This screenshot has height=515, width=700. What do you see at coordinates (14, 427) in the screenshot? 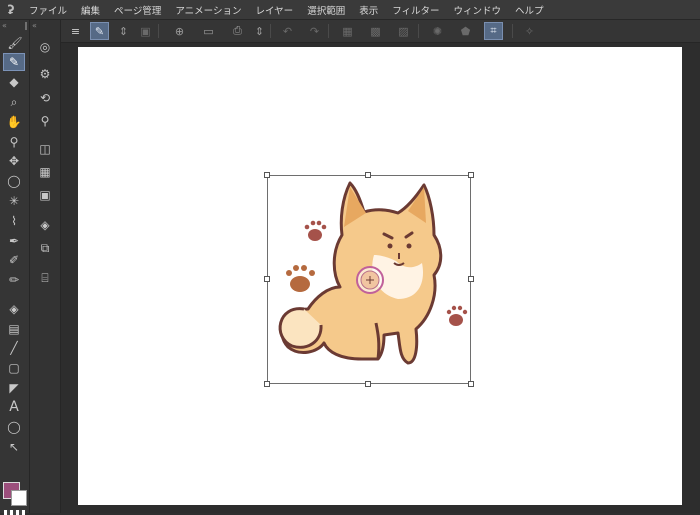
I see `balloon-icon: ◯` at bounding box center [14, 427].